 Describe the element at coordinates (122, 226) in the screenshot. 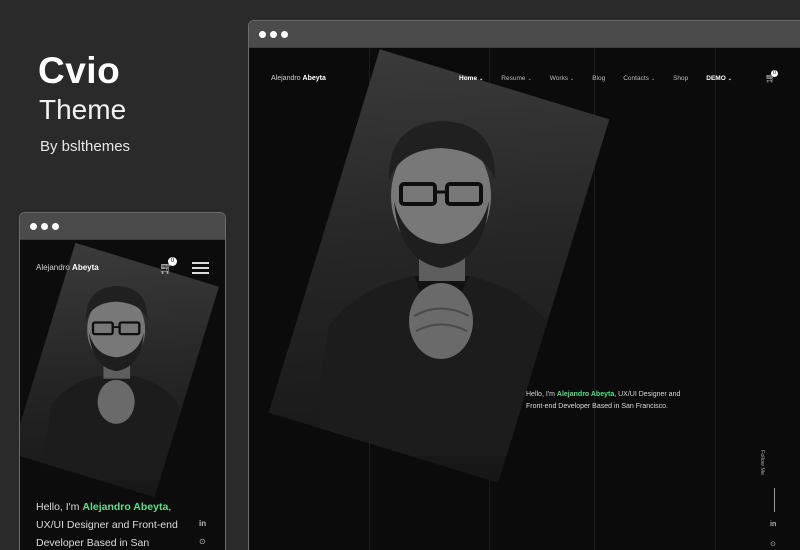

I see `mobile-window-bar` at that location.